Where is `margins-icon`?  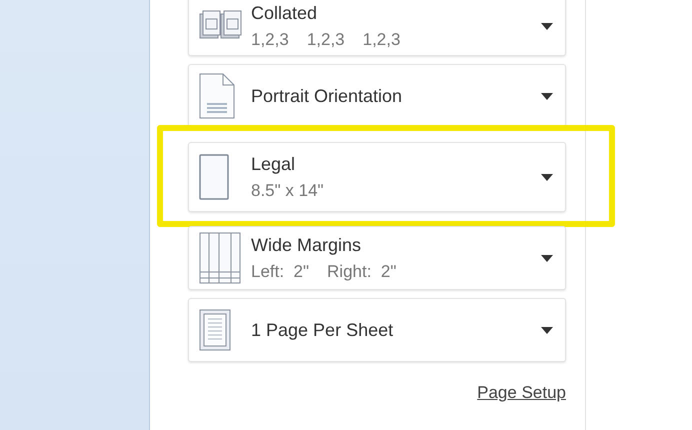 margins-icon is located at coordinates (220, 258).